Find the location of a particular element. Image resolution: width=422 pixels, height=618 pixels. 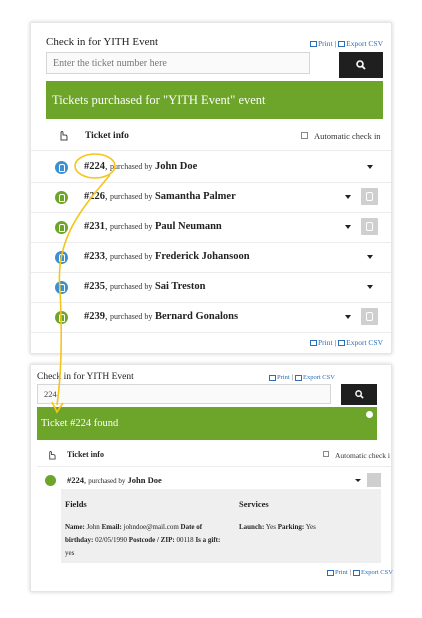

ticket-summary: #231, purchased by Paul Neumann is located at coordinates (153, 226).